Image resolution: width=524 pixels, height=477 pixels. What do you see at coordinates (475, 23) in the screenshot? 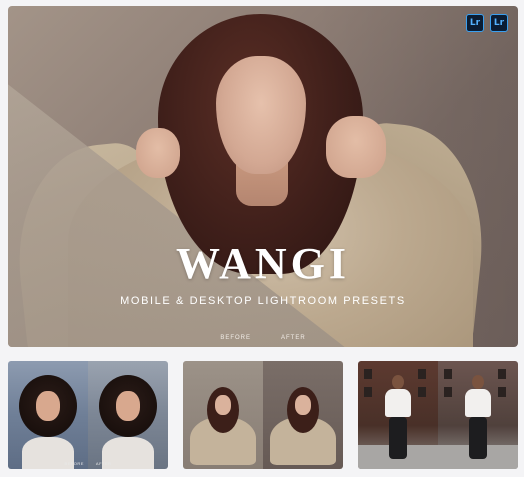
I see `lightroom-mobile-icon: Lr` at bounding box center [475, 23].